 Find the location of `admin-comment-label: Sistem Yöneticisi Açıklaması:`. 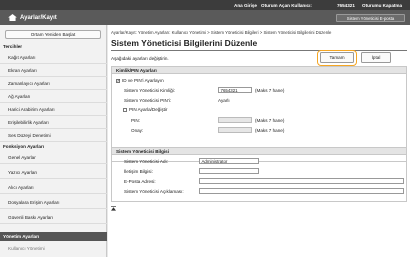

admin-comment-label: Sistem Yöneticisi Açıklaması: is located at coordinates (154, 191).